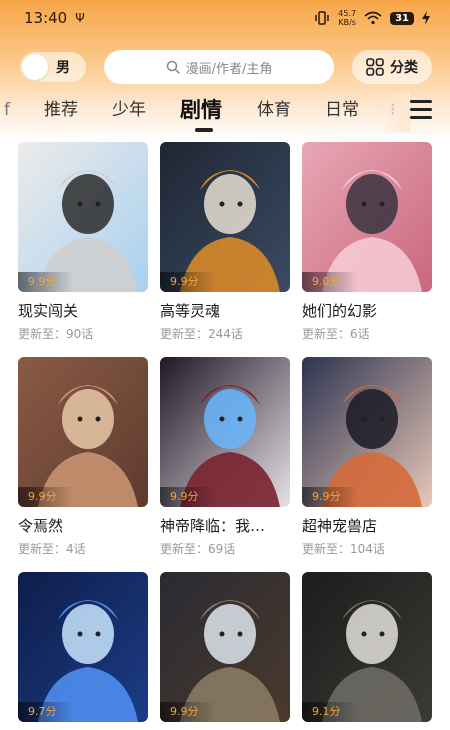 This screenshot has width=450, height=730. What do you see at coordinates (343, 549) in the screenshot?
I see `comic-update-status: 更新至：104话` at bounding box center [343, 549].